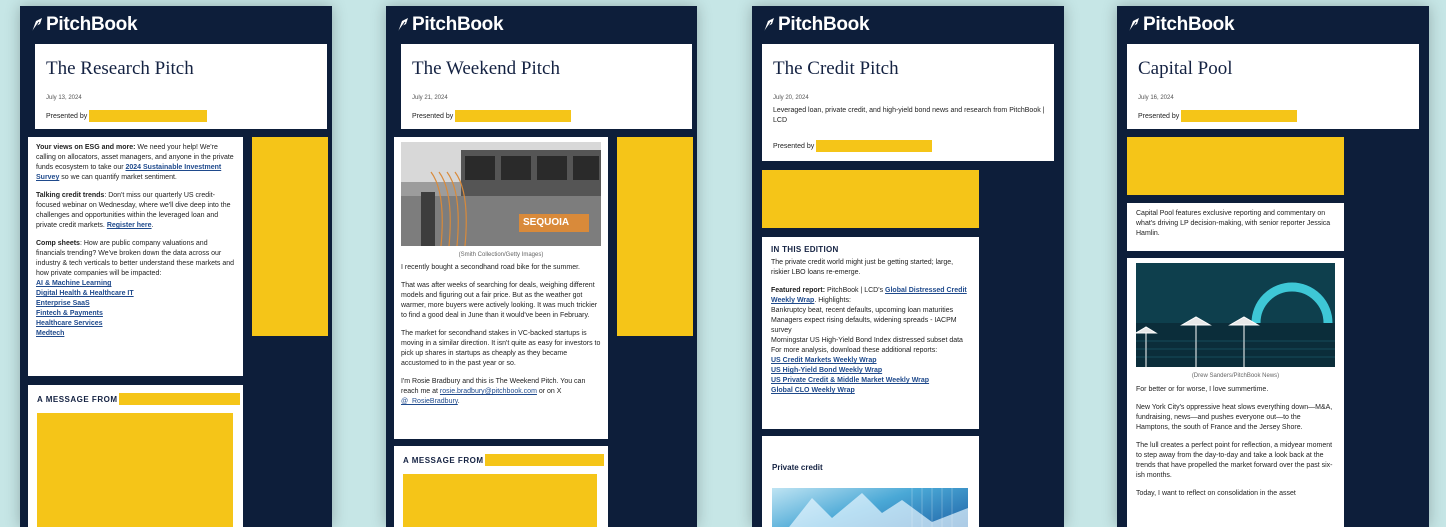  I want to click on link-ai-ml: AI & Machine Learning, so click(73, 283).